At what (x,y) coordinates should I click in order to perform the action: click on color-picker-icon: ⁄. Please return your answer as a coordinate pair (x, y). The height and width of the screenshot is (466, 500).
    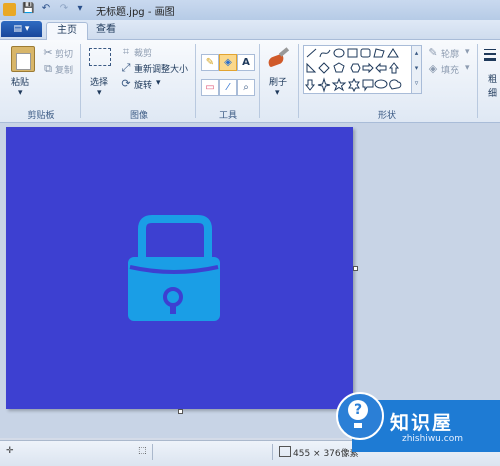
    Looking at the image, I should click on (228, 87).